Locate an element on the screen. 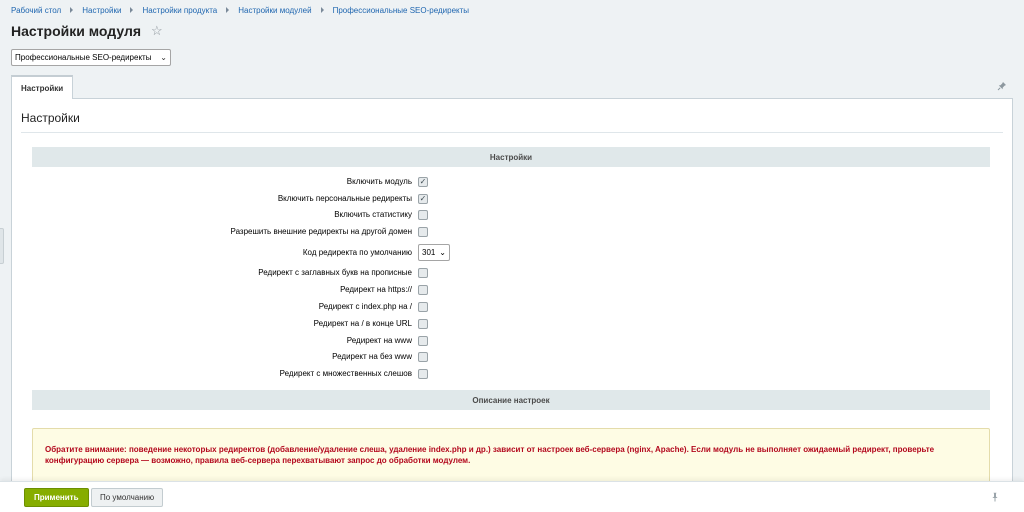 This screenshot has width=1024, height=512. panel-divider is located at coordinates (512, 132).